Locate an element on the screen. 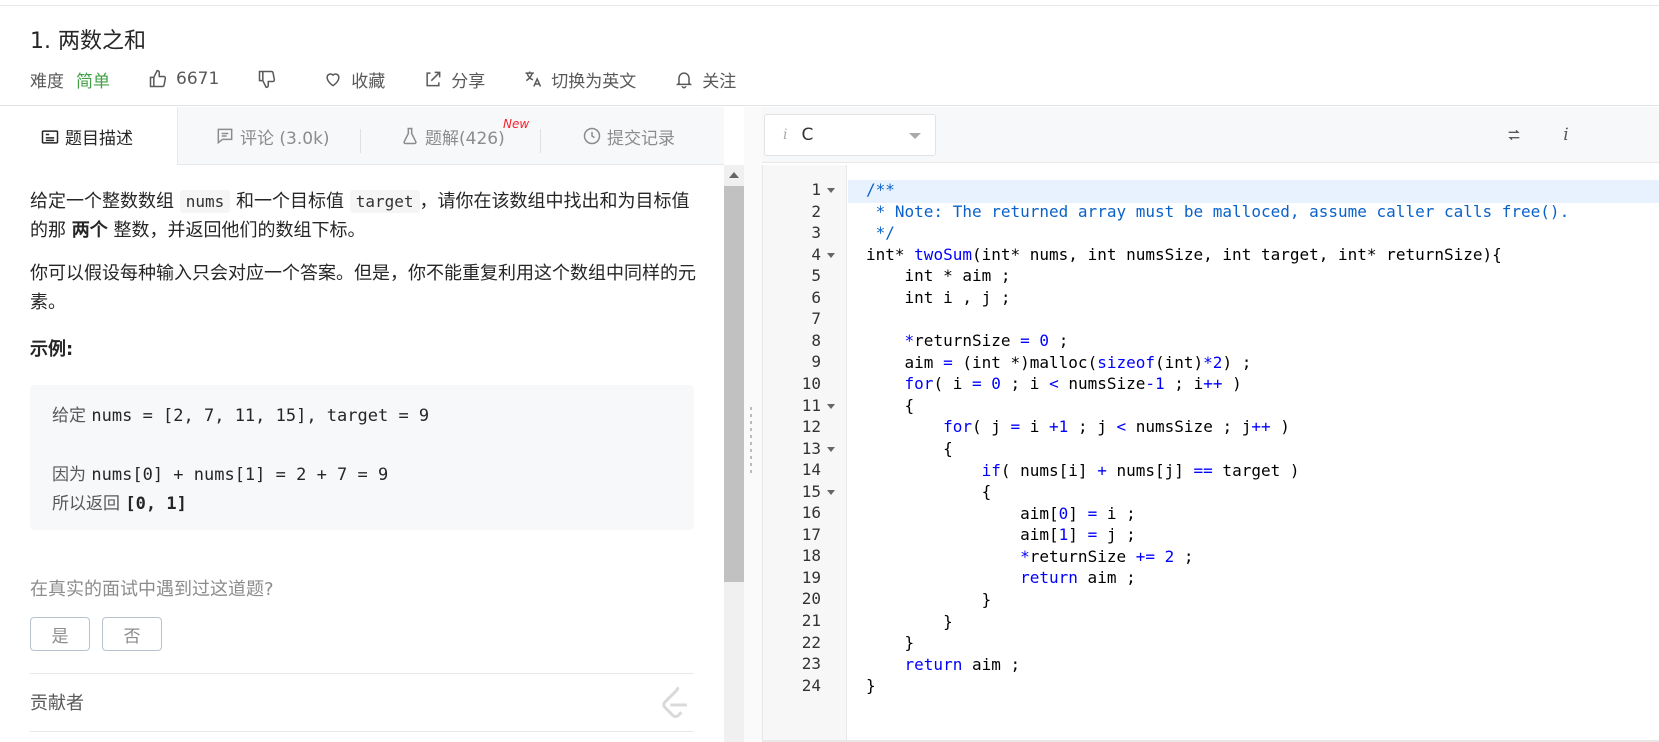 The width and height of the screenshot is (1659, 742). operator-token: += is located at coordinates (1145, 556).